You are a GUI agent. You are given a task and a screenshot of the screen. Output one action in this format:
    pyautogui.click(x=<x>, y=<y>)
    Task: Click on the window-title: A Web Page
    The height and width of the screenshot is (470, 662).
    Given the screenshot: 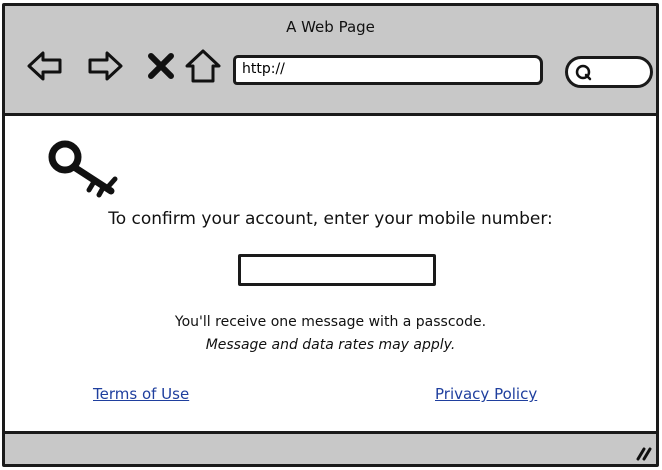 What is the action you would take?
    pyautogui.click(x=330, y=27)
    